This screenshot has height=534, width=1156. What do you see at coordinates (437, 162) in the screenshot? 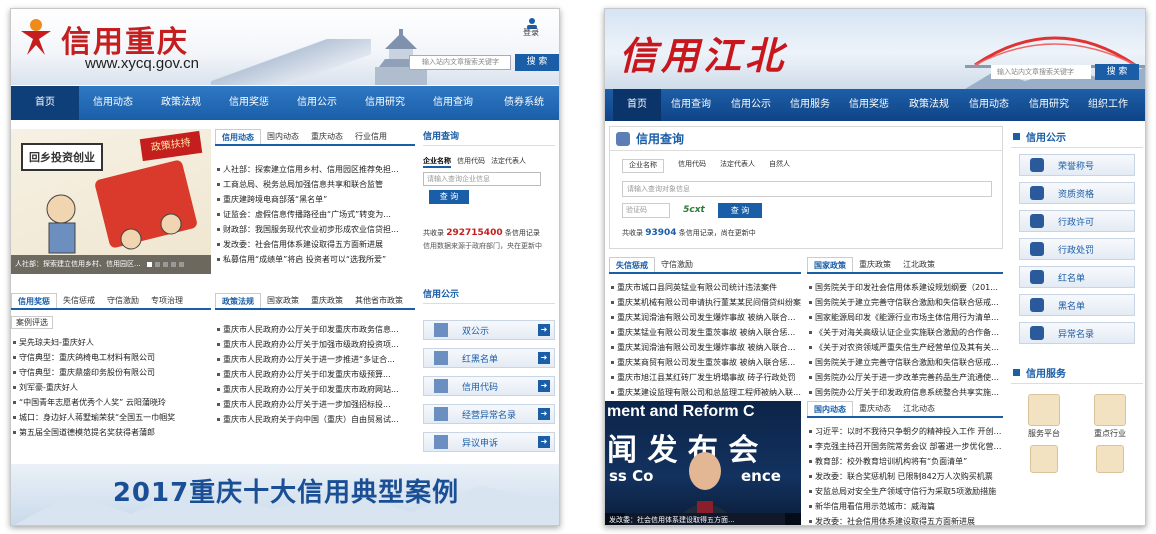
I see `tab-company-name: 企业名称` at bounding box center [437, 162].